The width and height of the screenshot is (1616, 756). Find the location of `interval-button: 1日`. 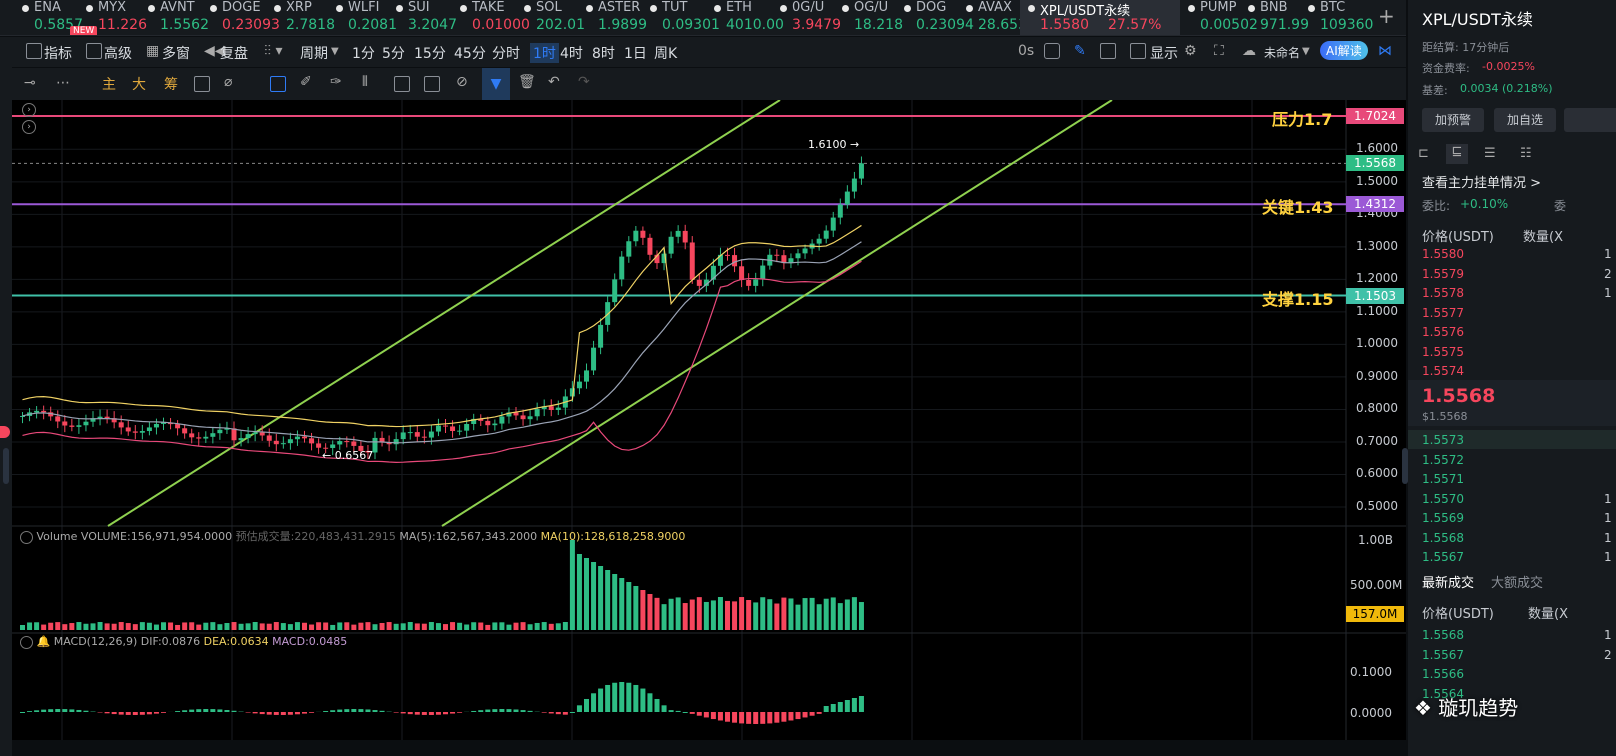

interval-button: 1日 is located at coordinates (635, 53).